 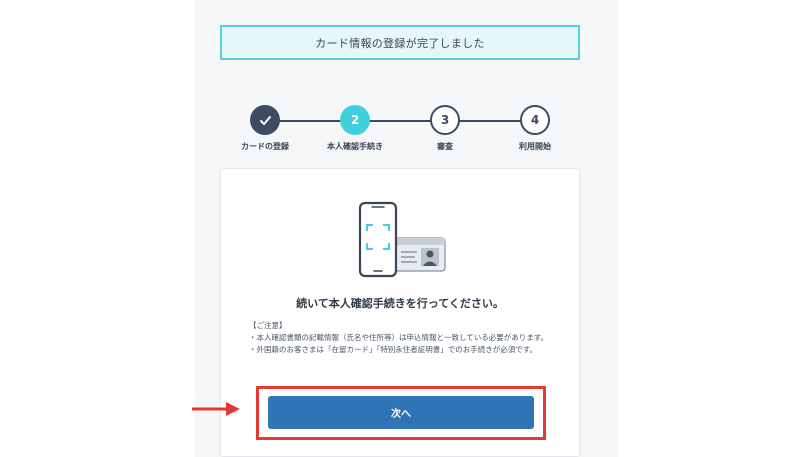 What do you see at coordinates (401, 413) in the screenshot?
I see `highlight-box` at bounding box center [401, 413].